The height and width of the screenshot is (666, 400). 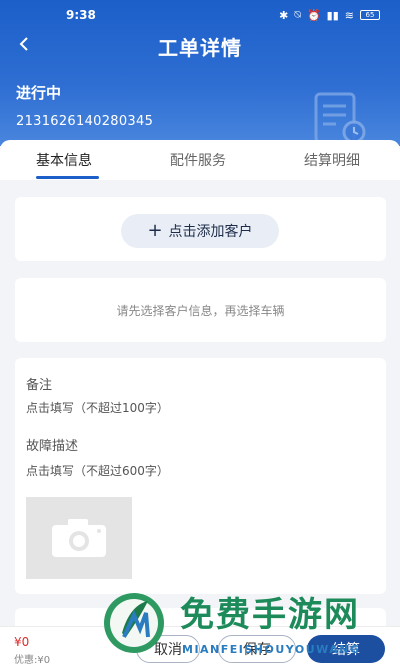 I want to click on vehicle-hint: 请先选择客户信息，再选择车辆, so click(x=200, y=311).